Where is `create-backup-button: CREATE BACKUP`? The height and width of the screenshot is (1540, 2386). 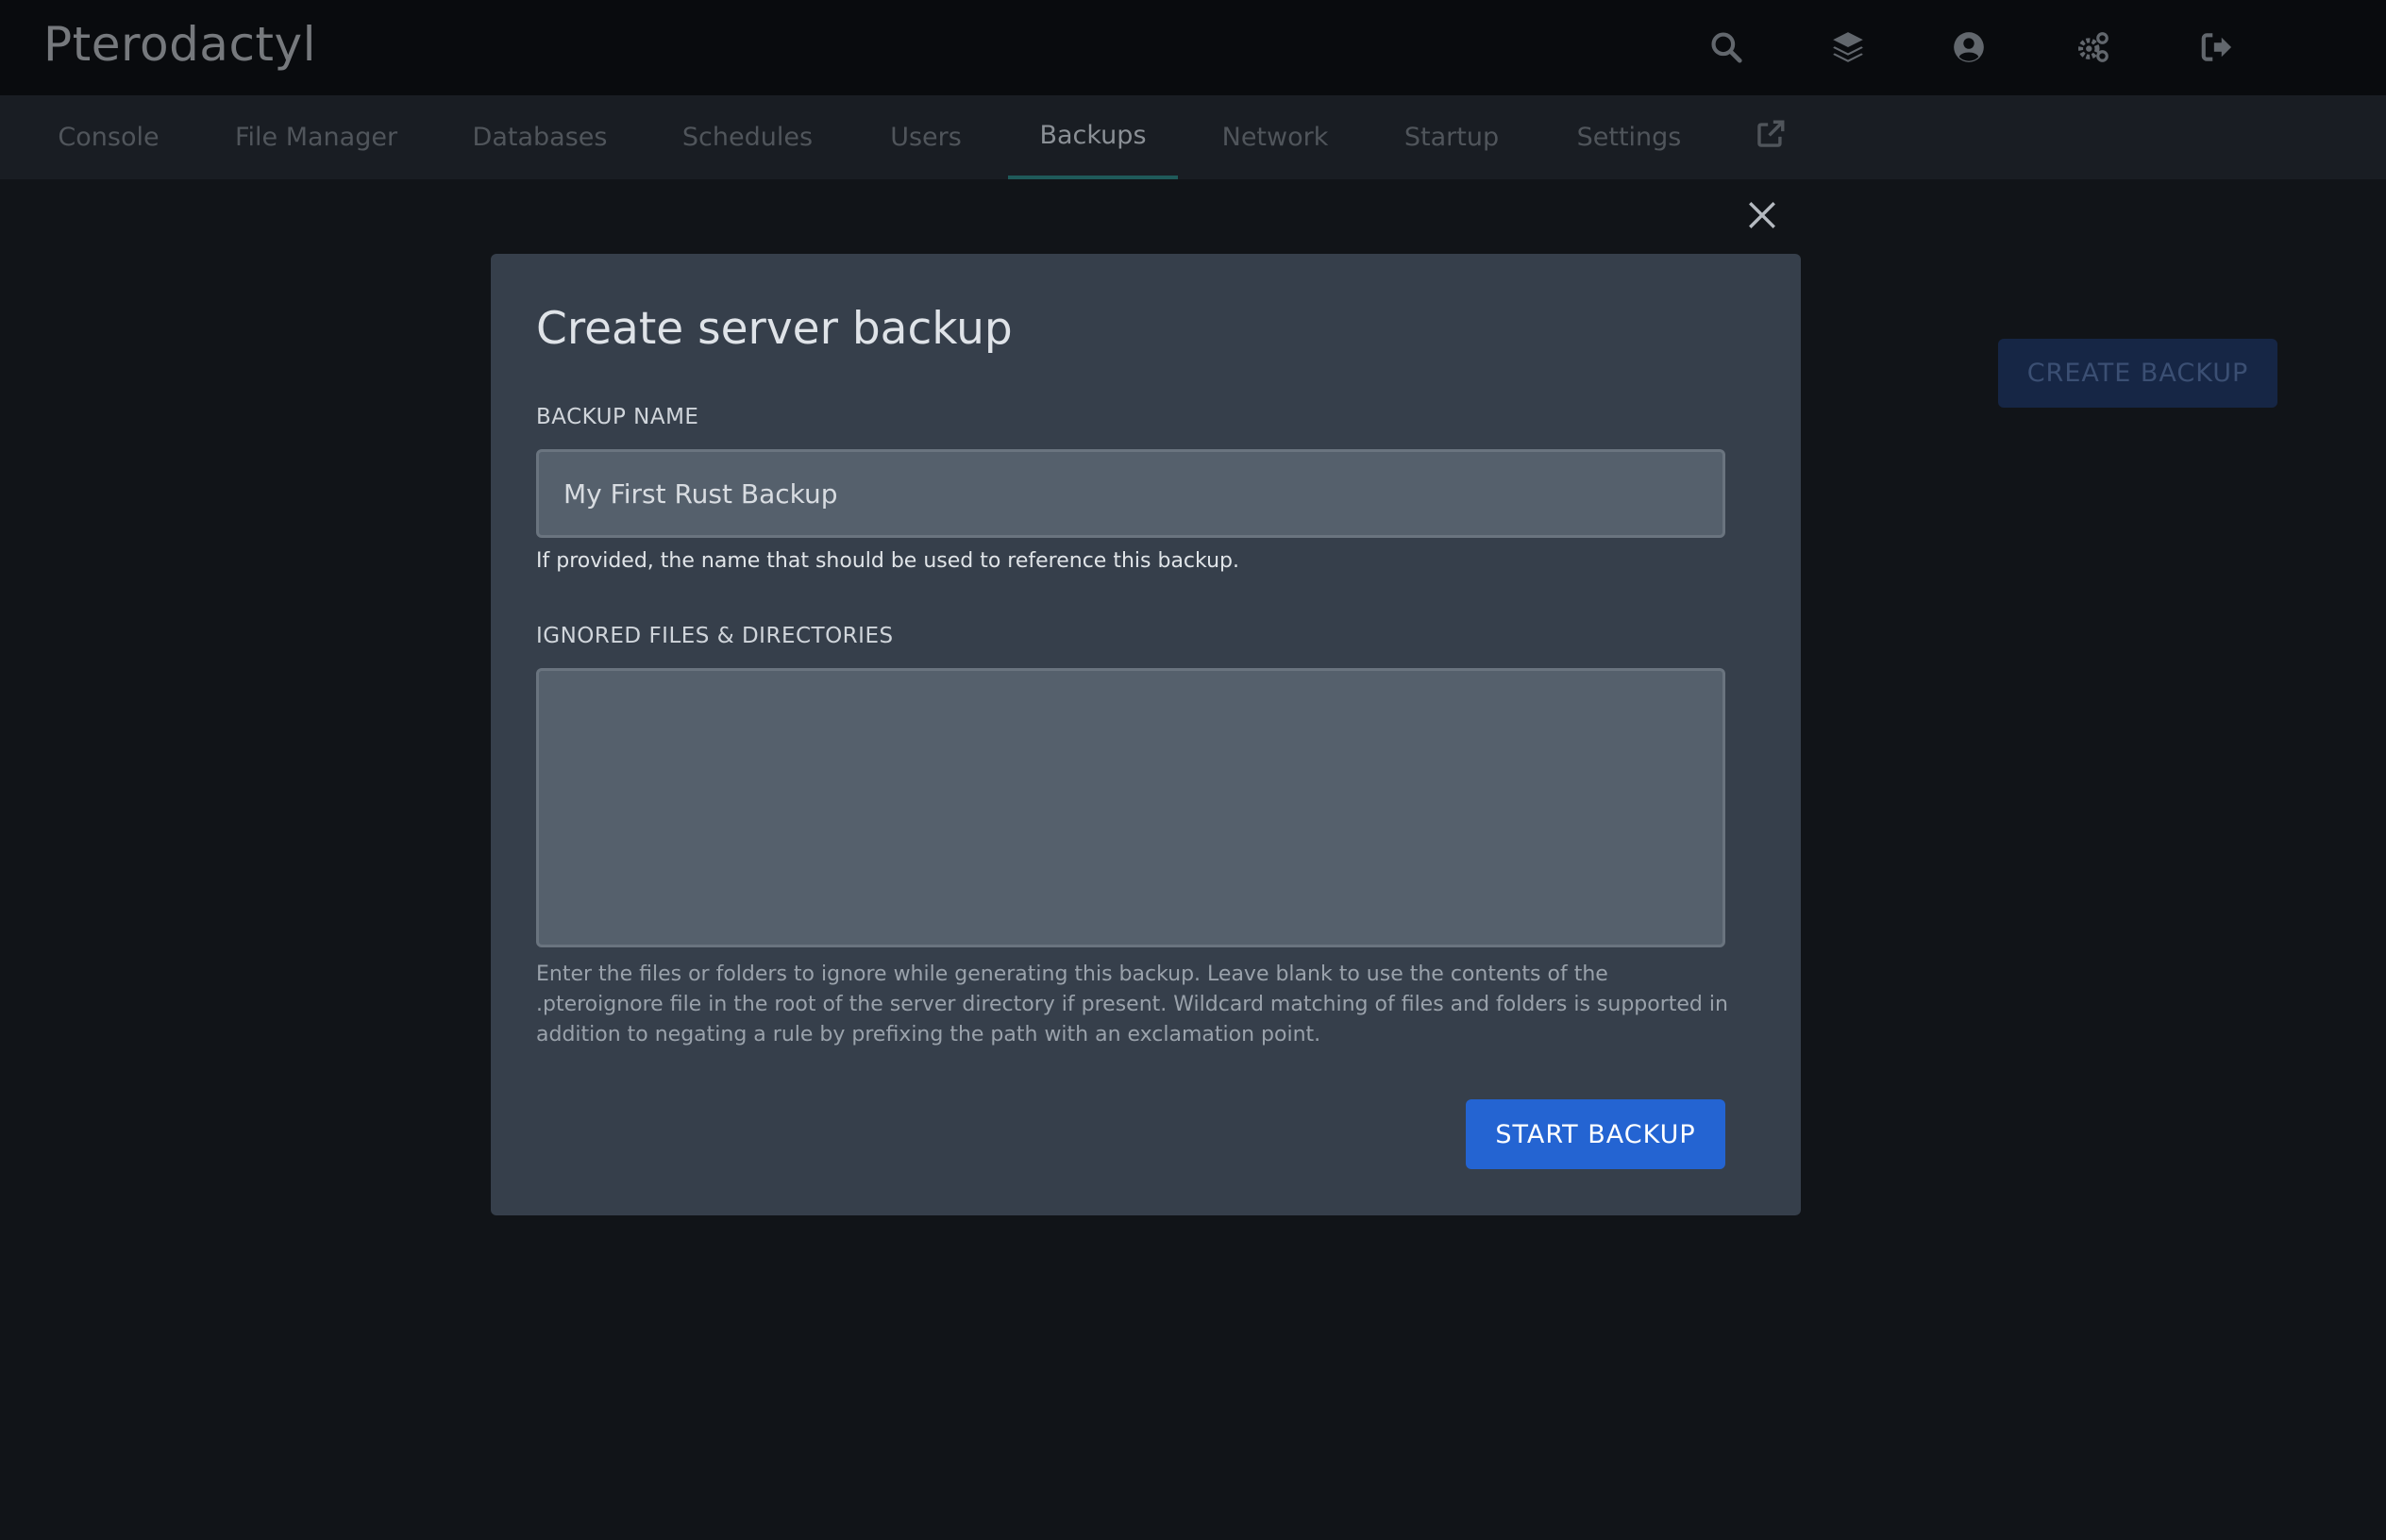
create-backup-button: CREATE BACKUP is located at coordinates (2138, 373).